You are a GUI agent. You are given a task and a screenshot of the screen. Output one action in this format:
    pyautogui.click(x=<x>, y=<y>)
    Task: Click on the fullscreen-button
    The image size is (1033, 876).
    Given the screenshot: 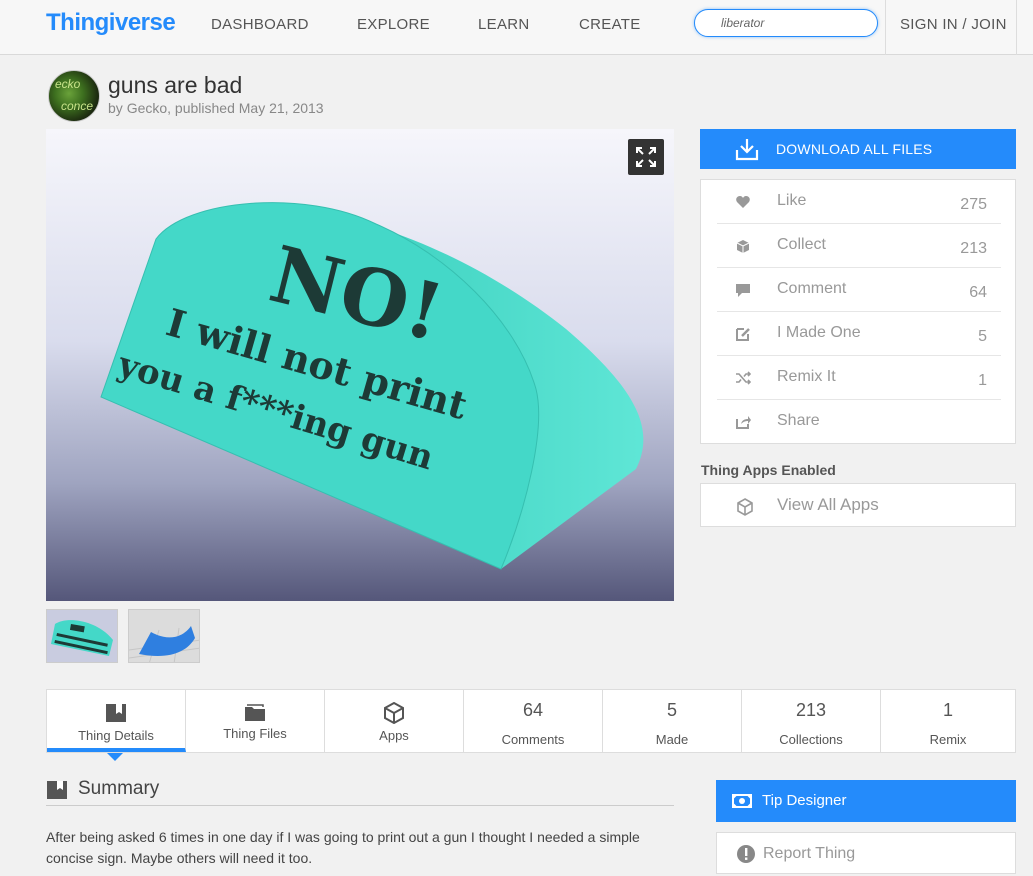 What is the action you would take?
    pyautogui.click(x=646, y=157)
    